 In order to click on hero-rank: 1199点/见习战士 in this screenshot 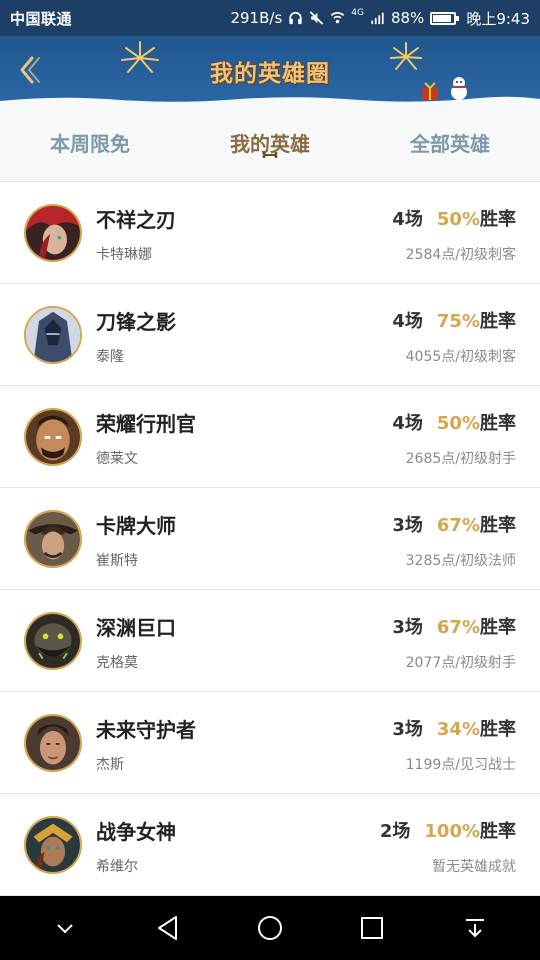, I will do `click(460, 765)`.